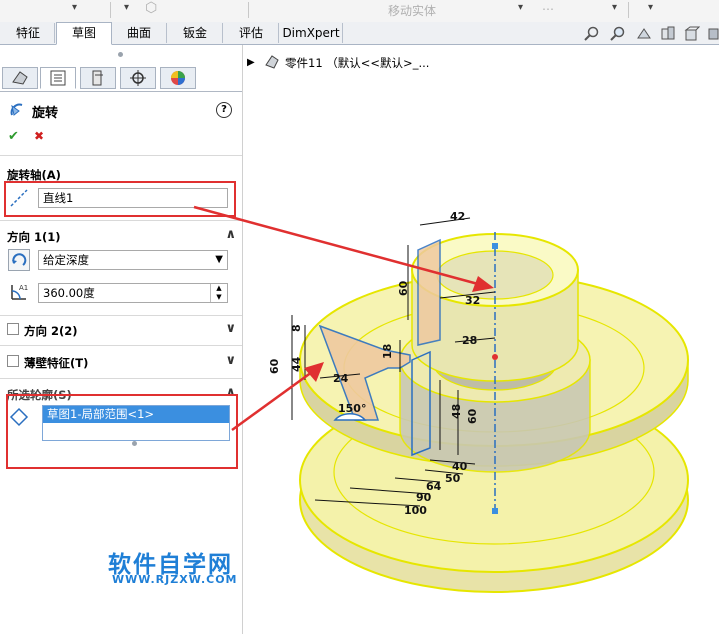  Describe the element at coordinates (341, 378) in the screenshot. I see `dimension-label: 24` at that location.